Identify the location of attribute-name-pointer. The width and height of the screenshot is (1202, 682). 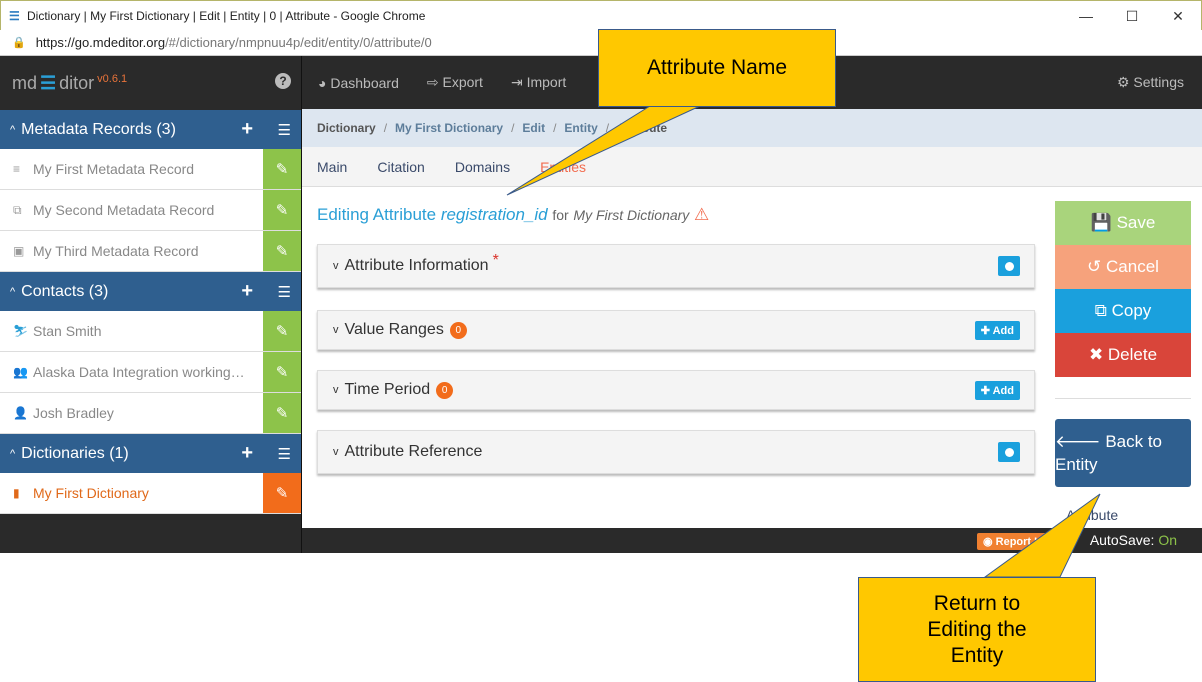
(603, 150).